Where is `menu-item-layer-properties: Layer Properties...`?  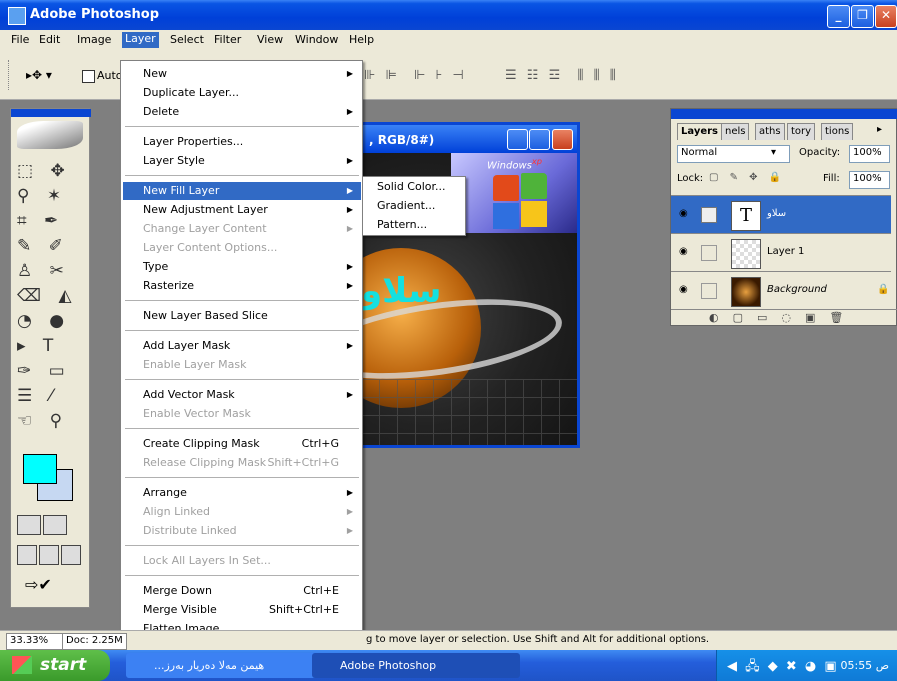 menu-item-layer-properties: Layer Properties... is located at coordinates (242, 142).